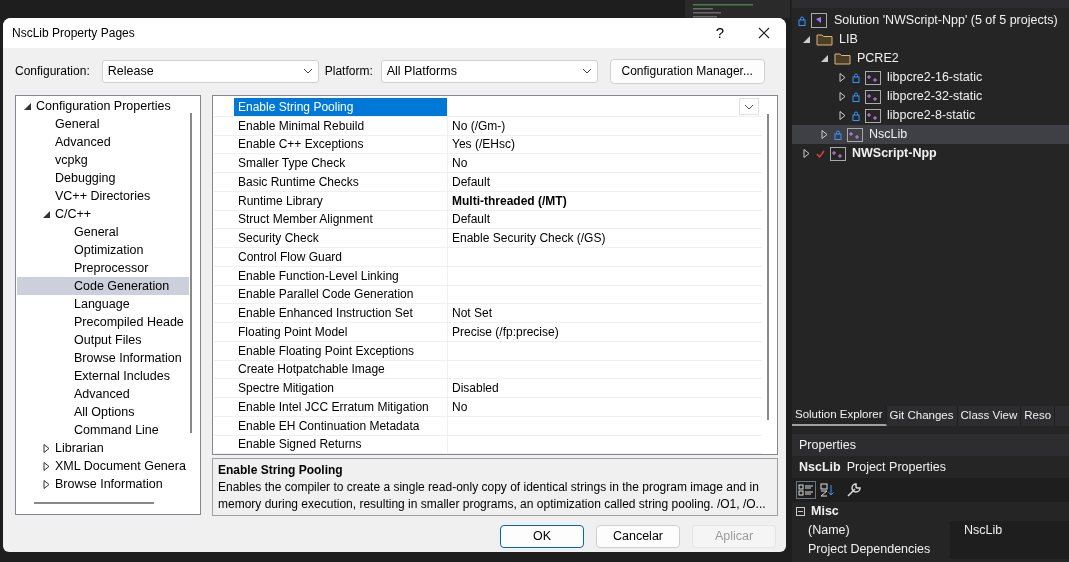 The height and width of the screenshot is (562, 1069). What do you see at coordinates (638, 536) in the screenshot?
I see `dialog-button: Cancelar` at bounding box center [638, 536].